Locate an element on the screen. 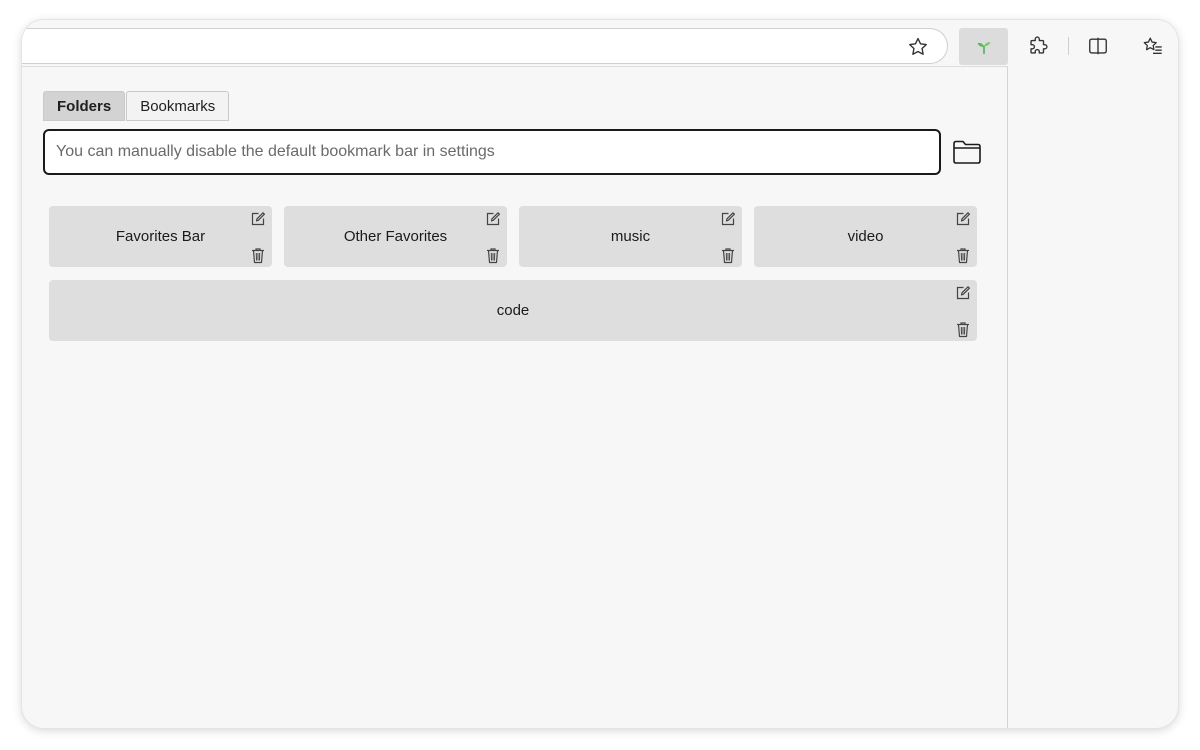  split-screen-button is located at coordinates (1098, 46).